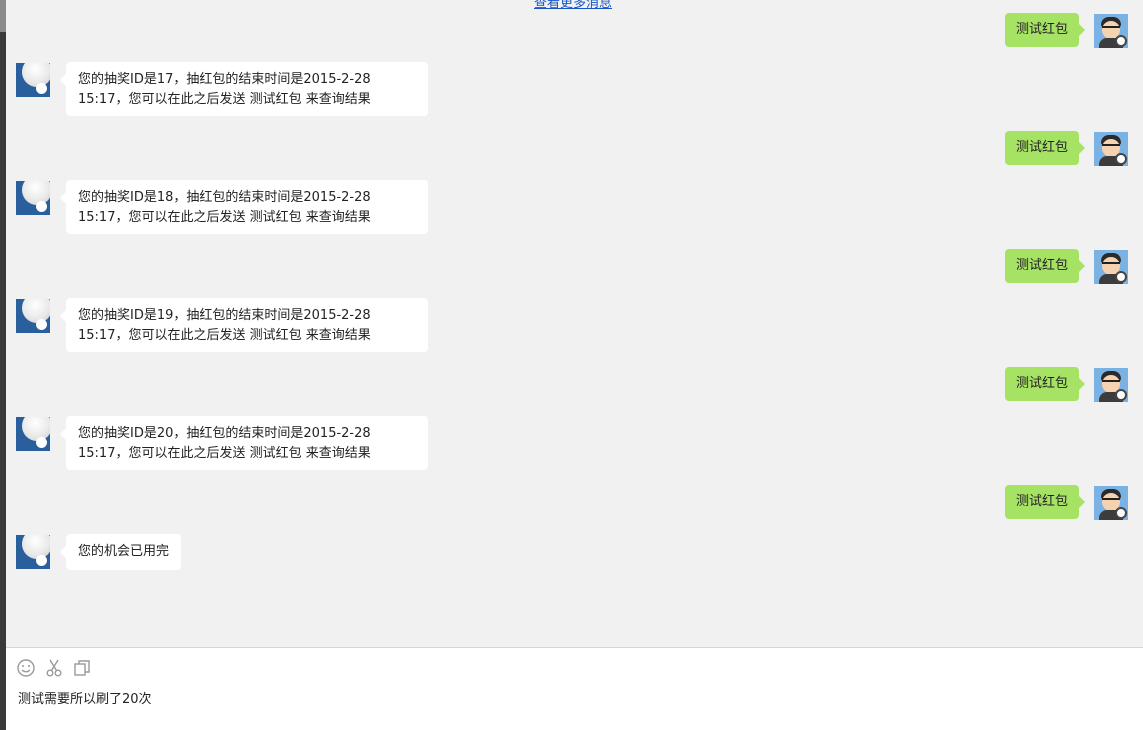  Describe the element at coordinates (54, 668) in the screenshot. I see `scissors-icon` at that location.